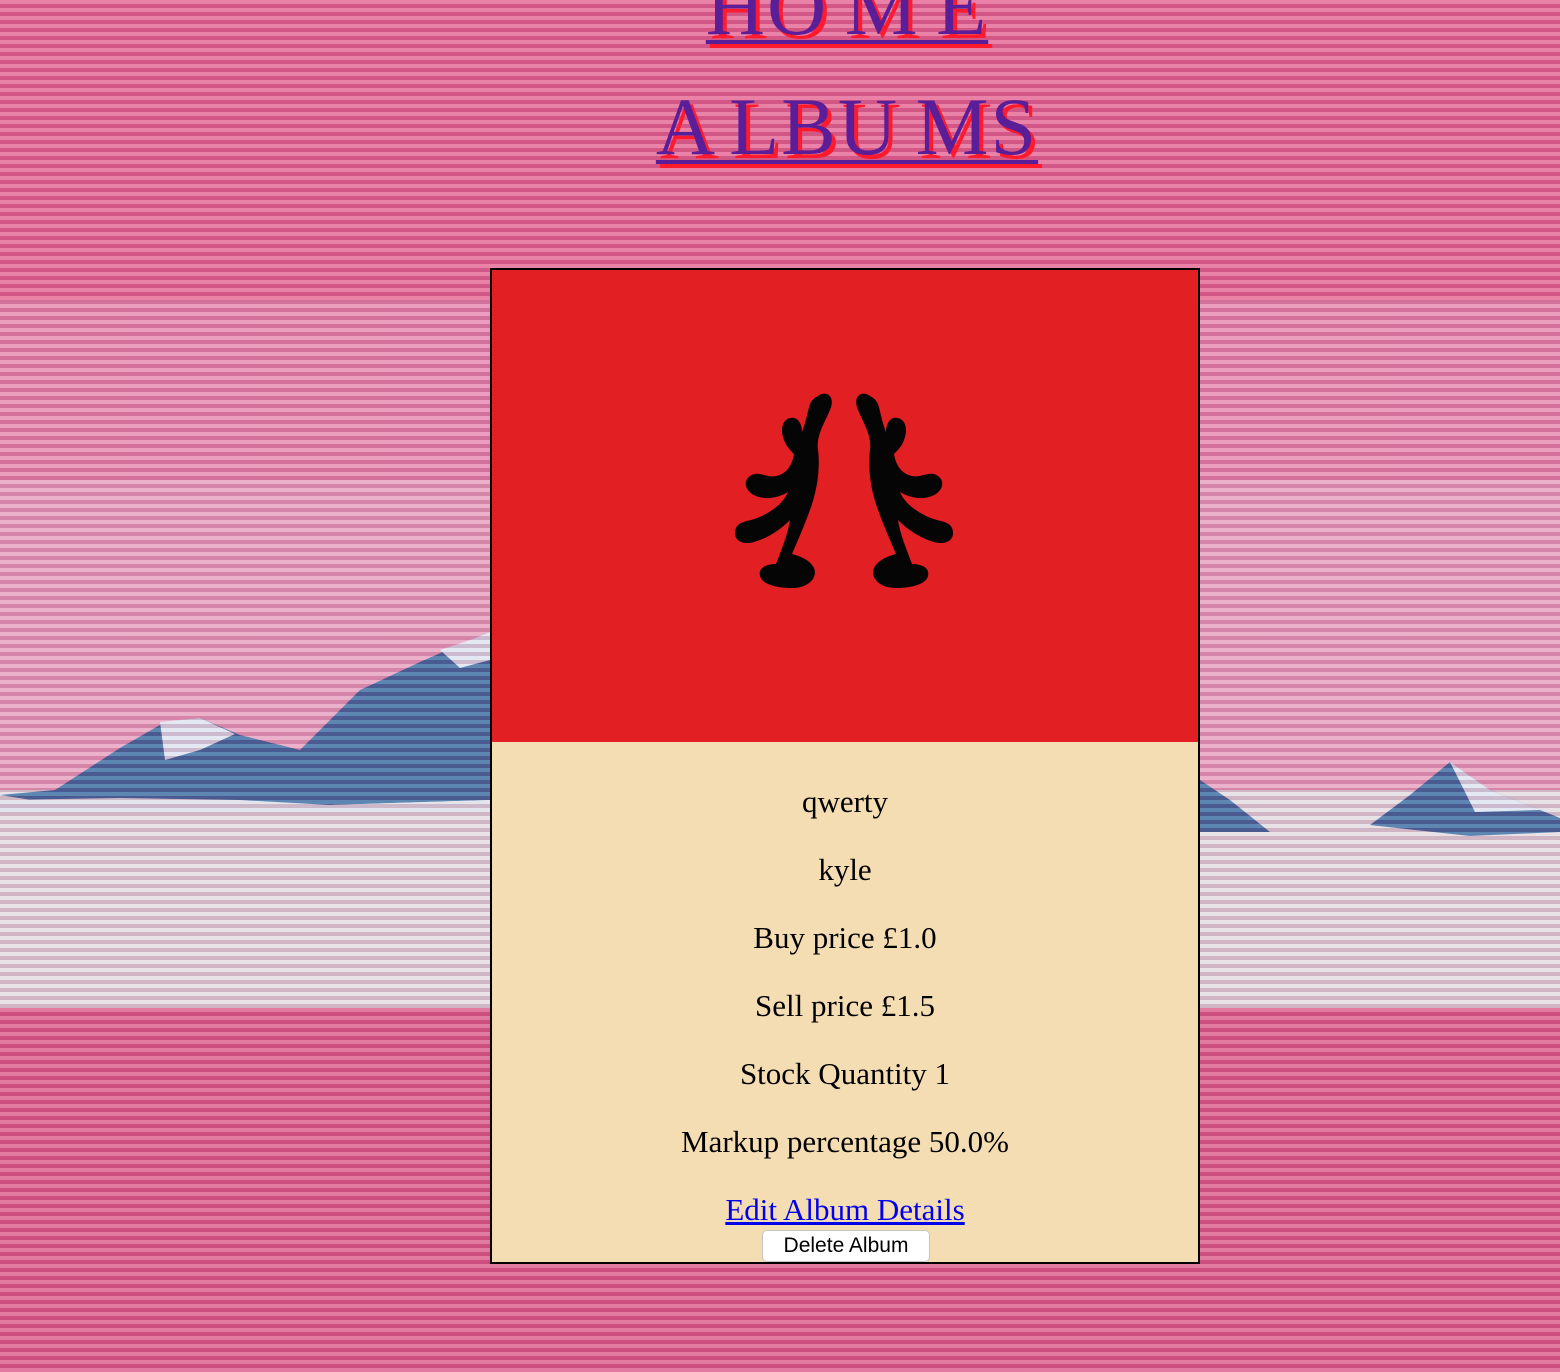  What do you see at coordinates (845, 937) in the screenshot?
I see `buy-price: Buy price £1.0` at bounding box center [845, 937].